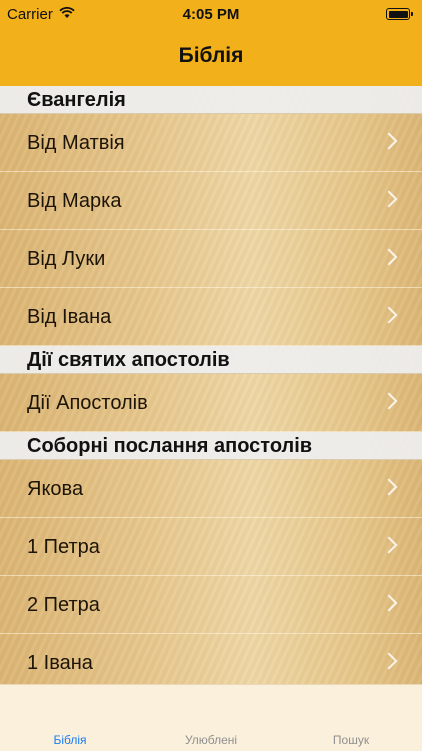  What do you see at coordinates (55, 489) in the screenshot?
I see `list-item-label: Якова` at bounding box center [55, 489].